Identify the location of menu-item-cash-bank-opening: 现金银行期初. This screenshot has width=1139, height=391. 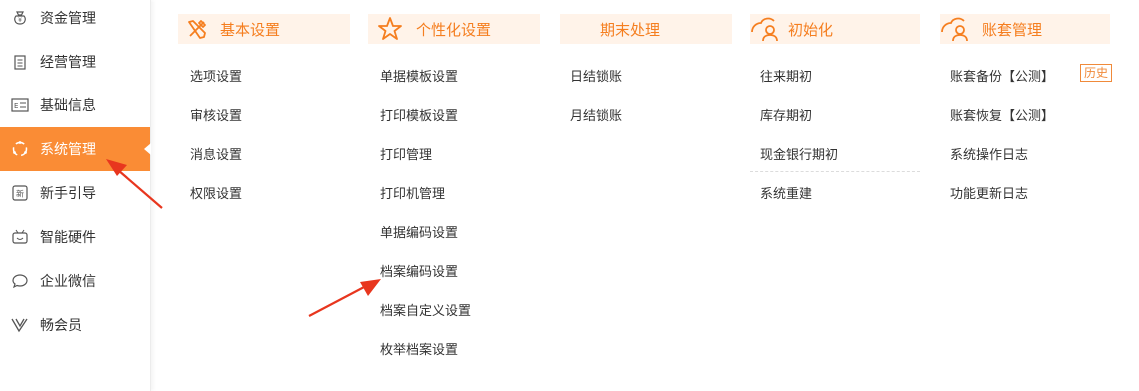
(799, 153).